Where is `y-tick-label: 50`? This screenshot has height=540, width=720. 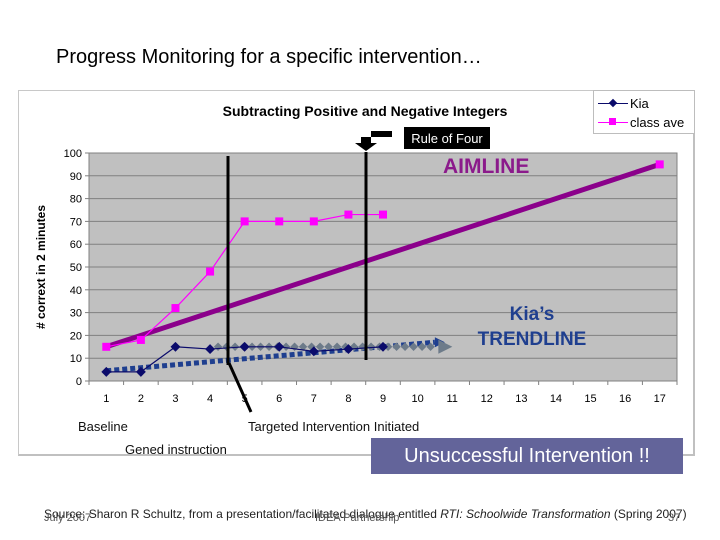
y-tick-label: 50 is located at coordinates (76, 268).